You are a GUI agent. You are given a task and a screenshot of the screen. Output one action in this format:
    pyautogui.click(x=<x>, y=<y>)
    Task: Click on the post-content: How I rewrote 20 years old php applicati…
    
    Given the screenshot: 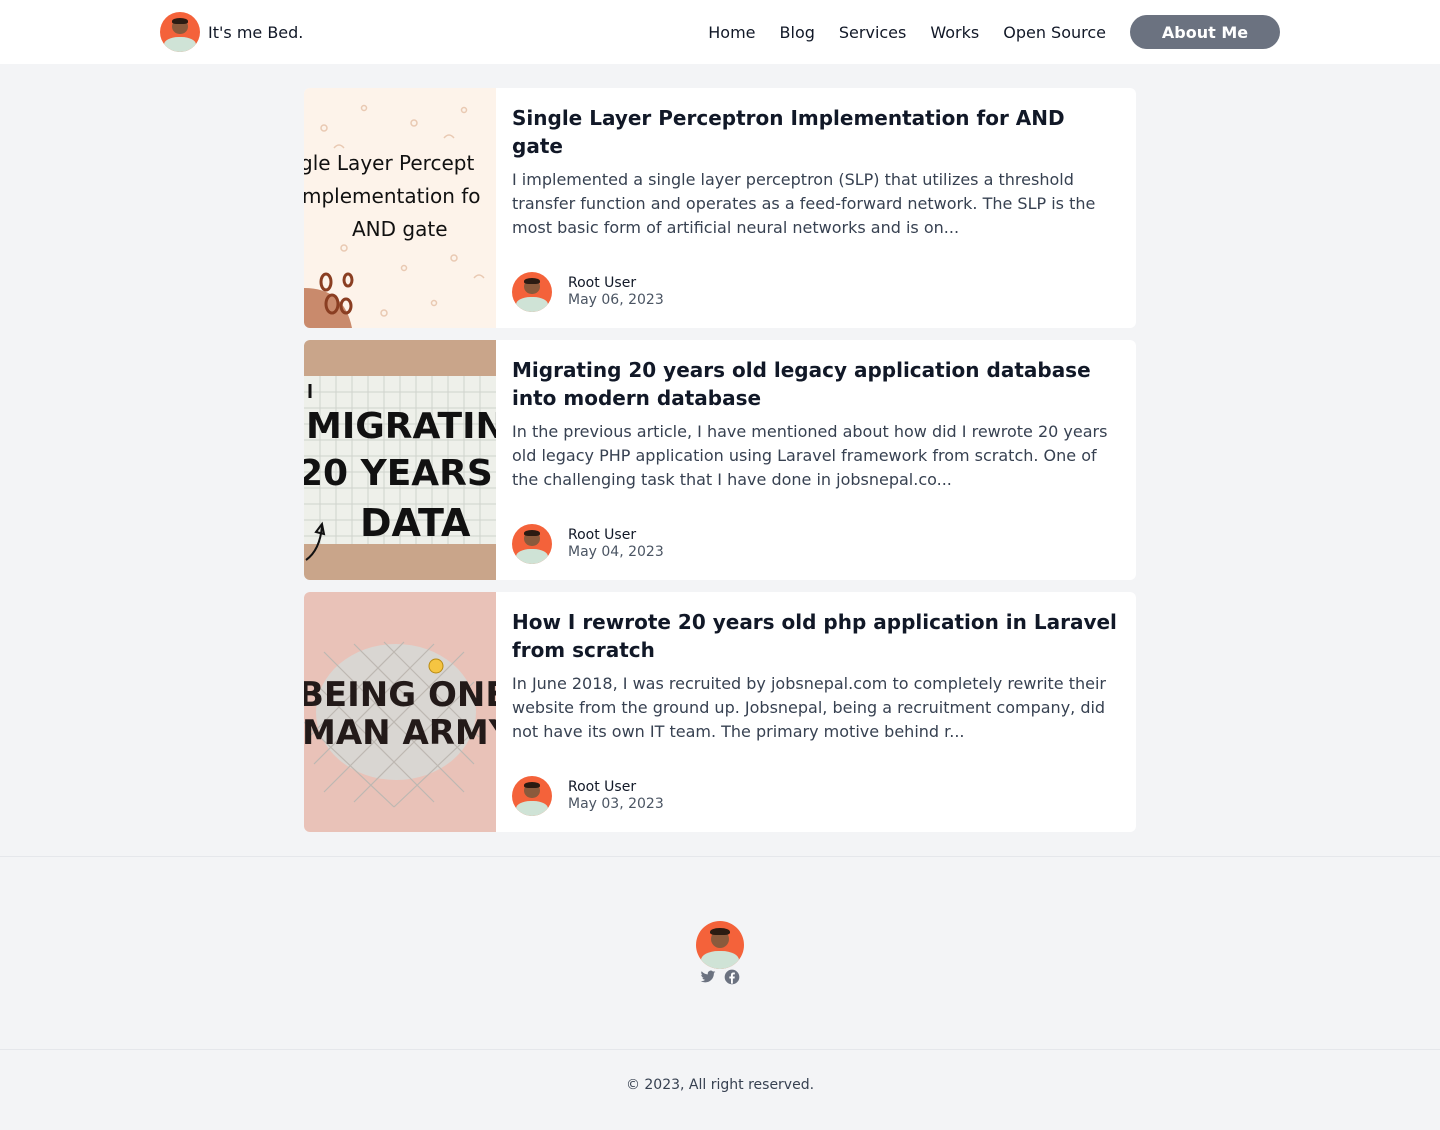 What is the action you would take?
    pyautogui.click(x=816, y=712)
    